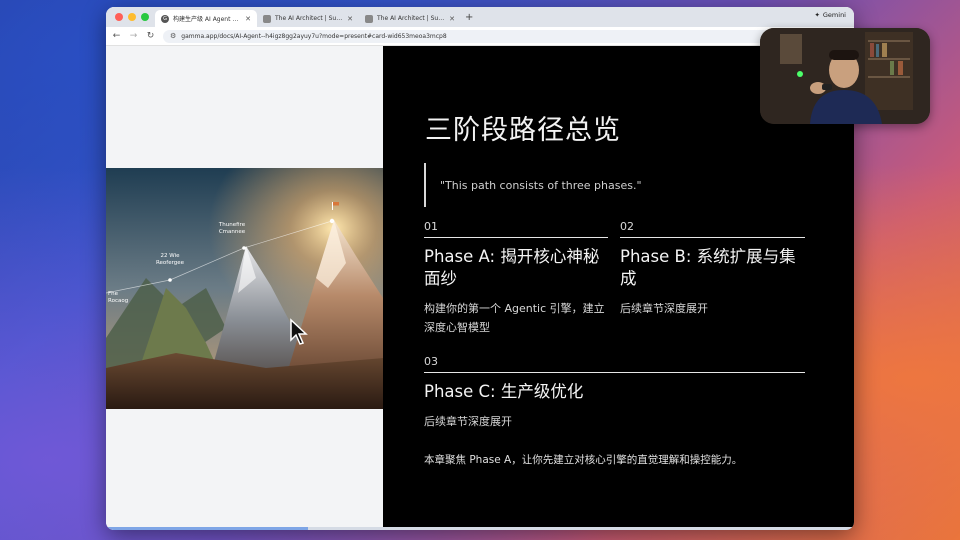  I want to click on gemini-button: ✦ Gemini, so click(830, 15).